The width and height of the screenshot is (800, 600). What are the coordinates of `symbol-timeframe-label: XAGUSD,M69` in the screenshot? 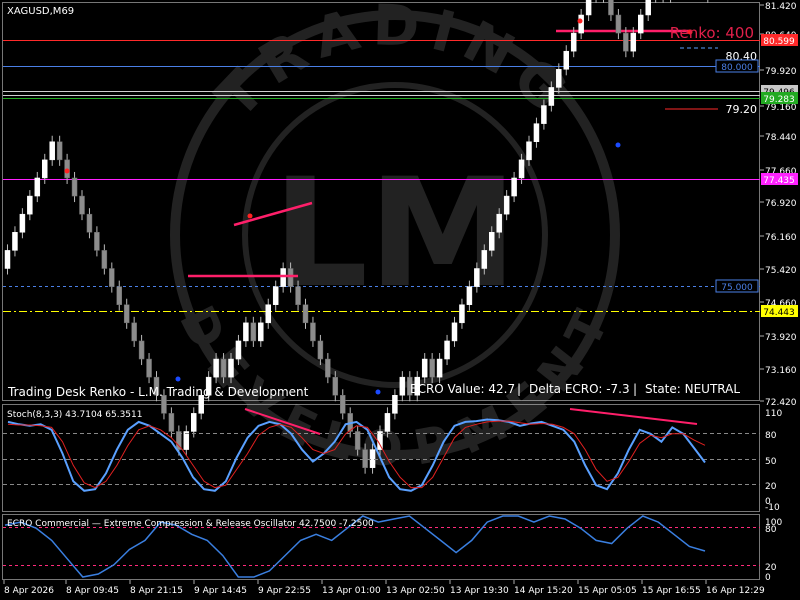 It's located at (40, 11).